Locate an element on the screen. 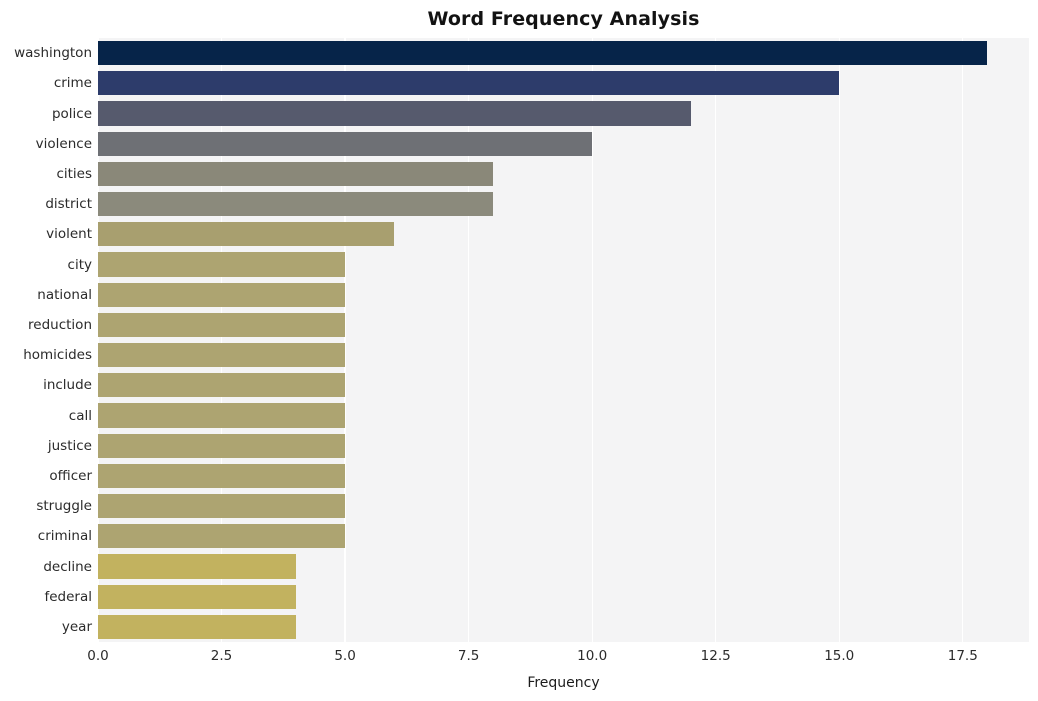  bar-crime is located at coordinates (469, 83).